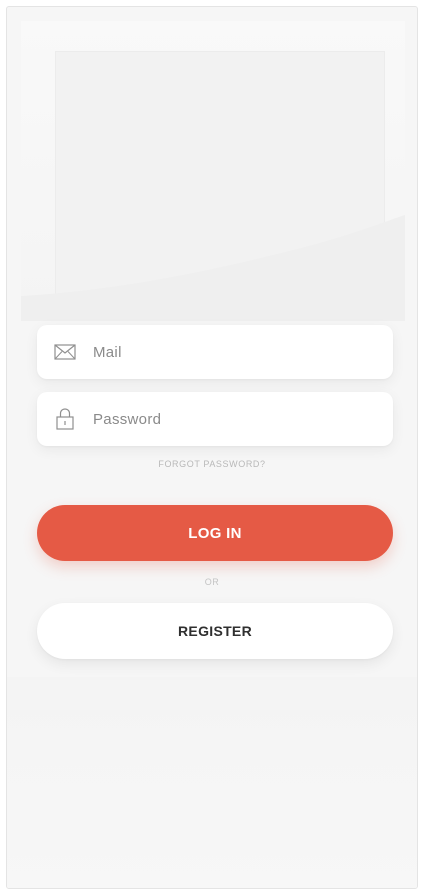 This screenshot has height=892, width=421. Describe the element at coordinates (215, 631) in the screenshot. I see `register-button: REGISTER` at that location.